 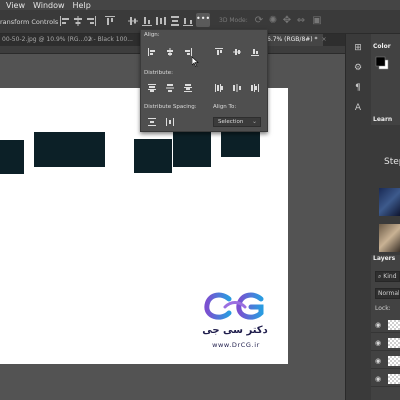 I want to click on distribute-vertical-centers-button, so click(x=170, y=88).